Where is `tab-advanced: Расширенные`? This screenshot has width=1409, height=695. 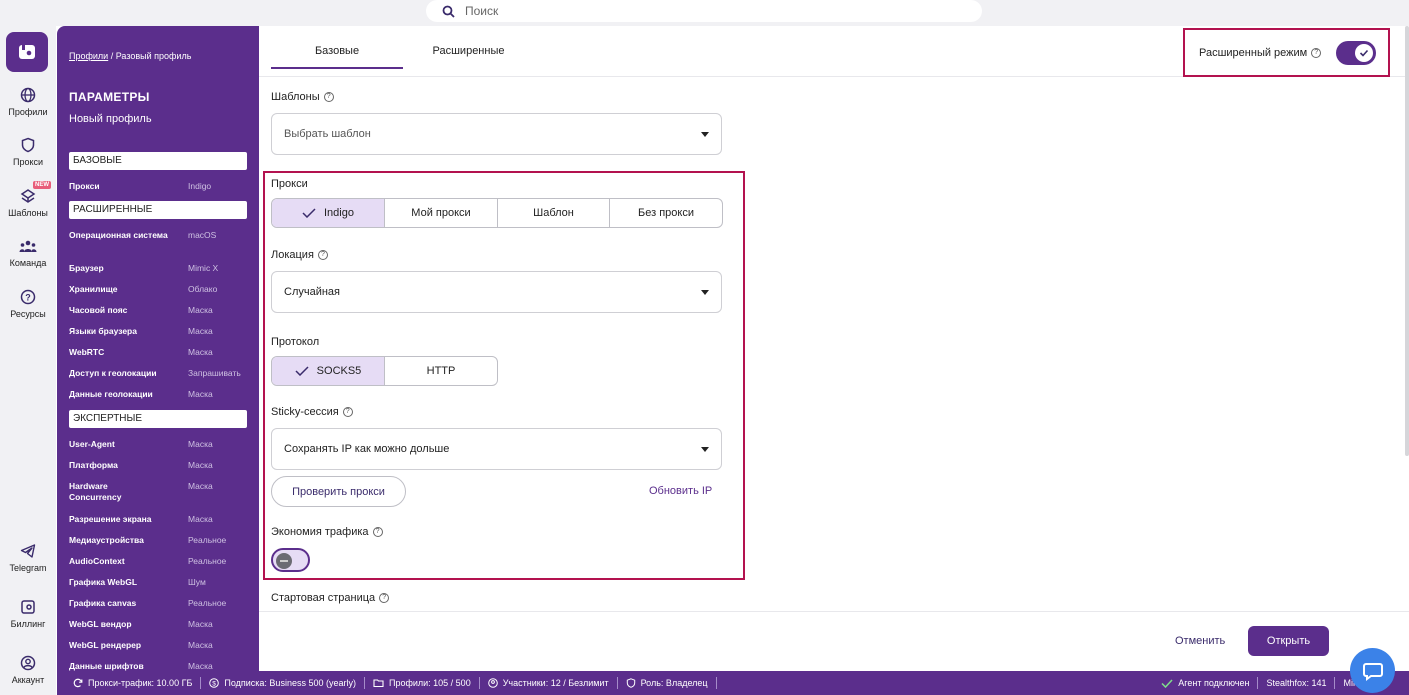 tab-advanced: Расширенные is located at coordinates (468, 47).